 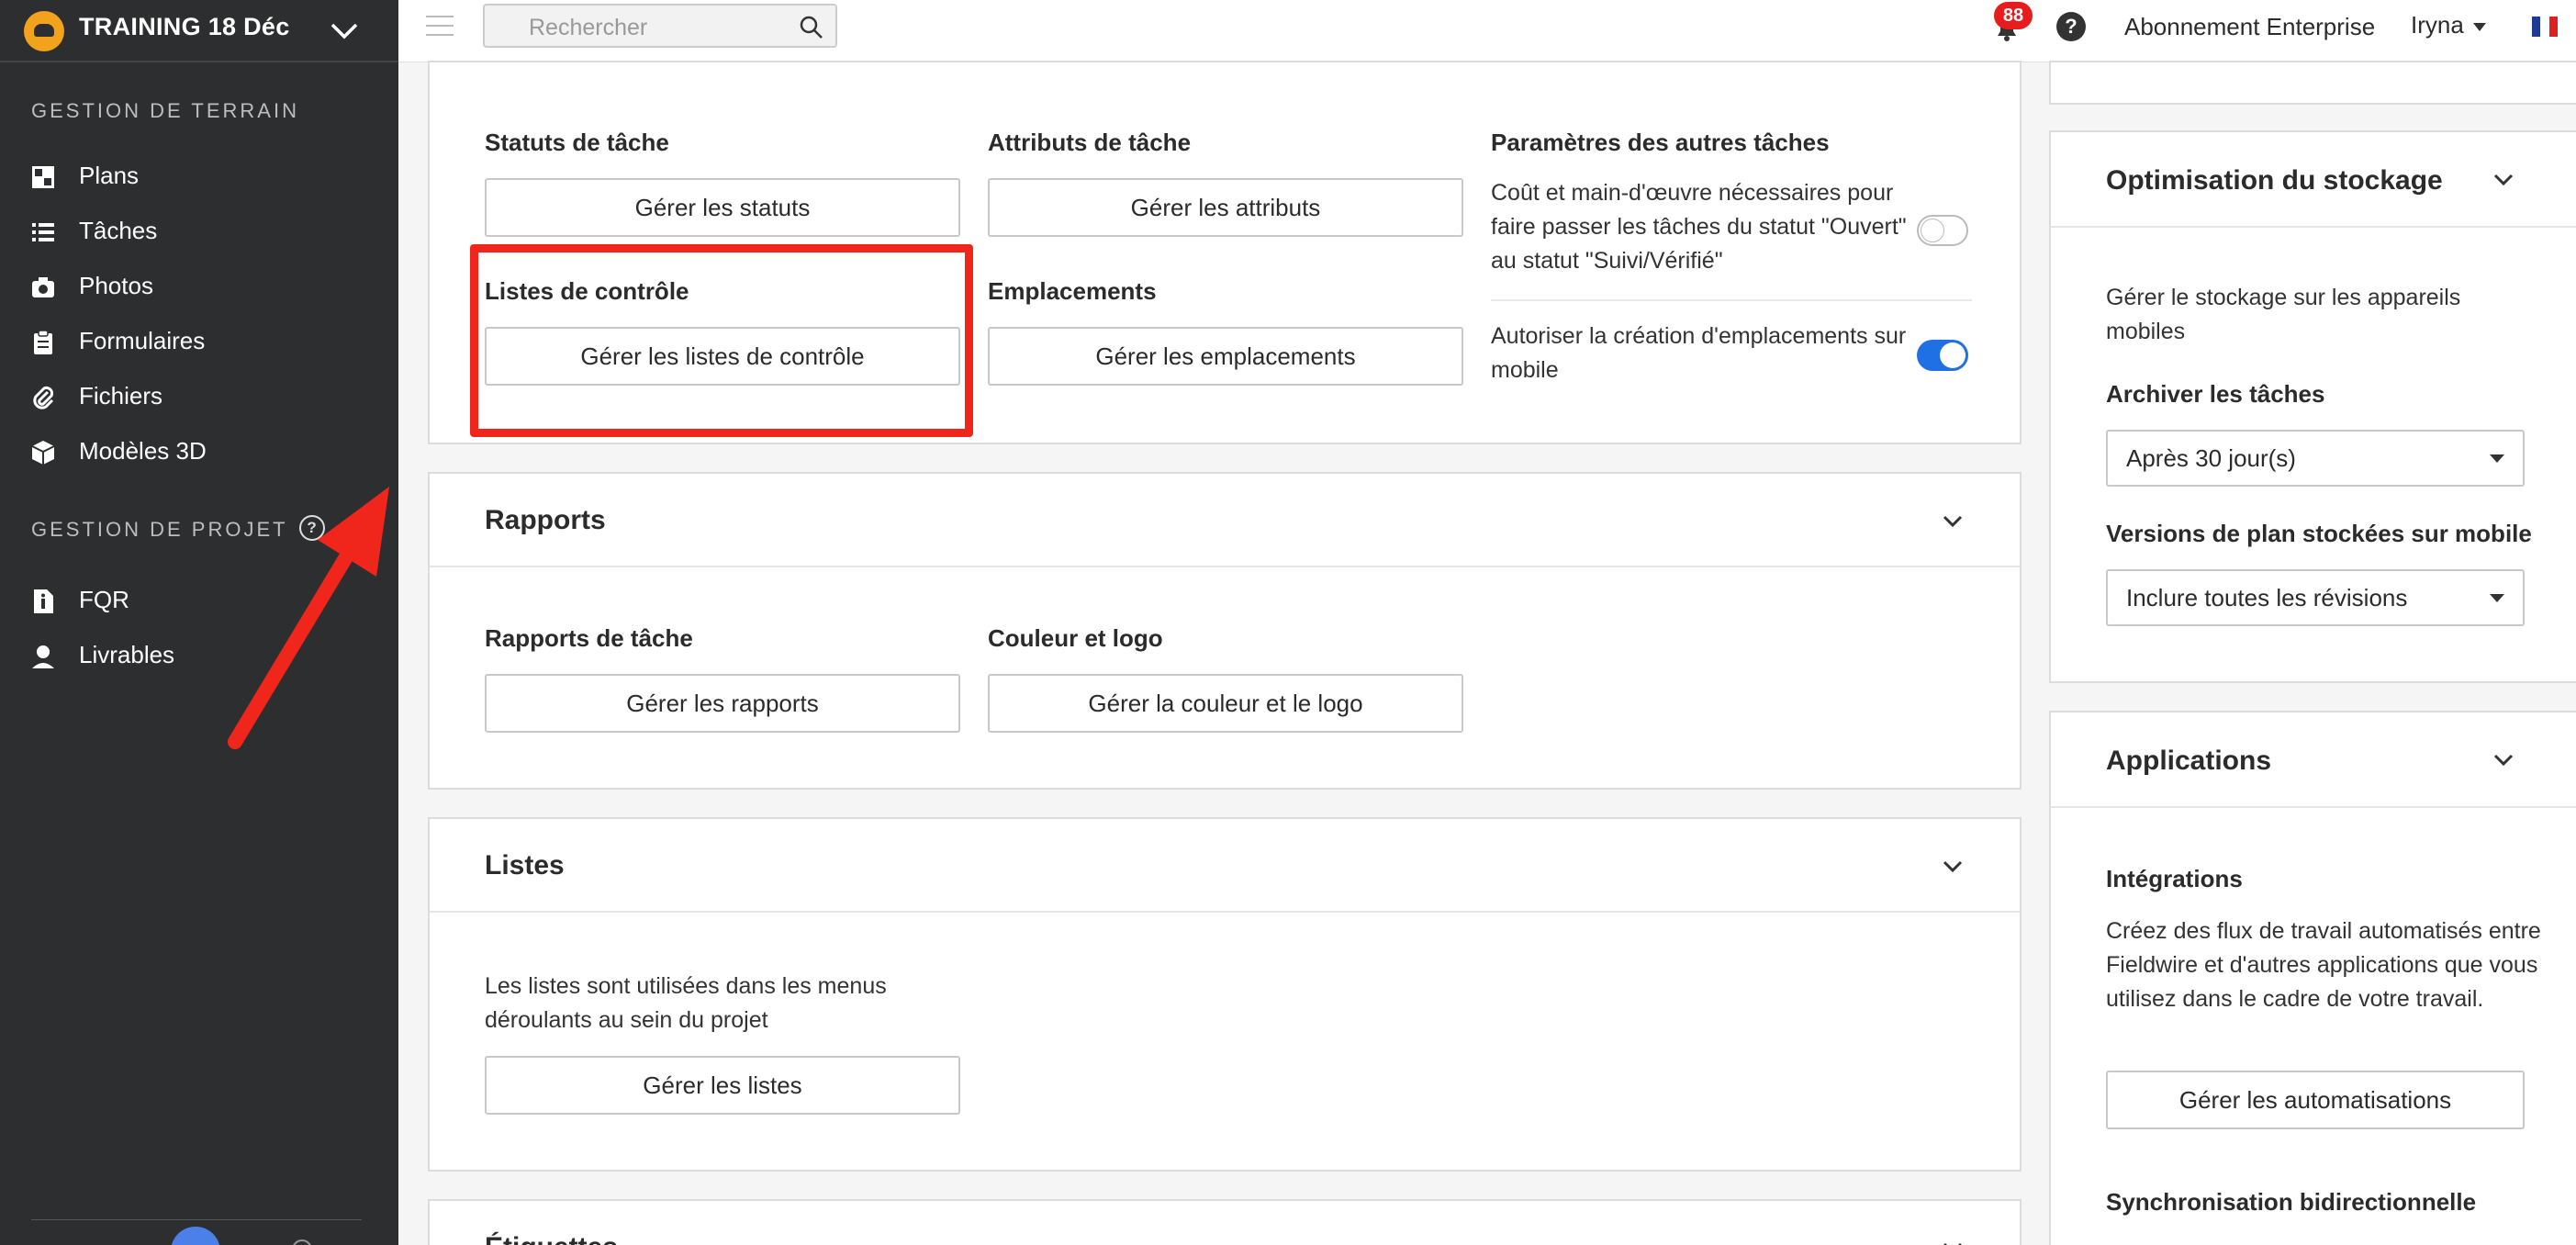 I want to click on annotation-arrow, so click(x=308, y=618).